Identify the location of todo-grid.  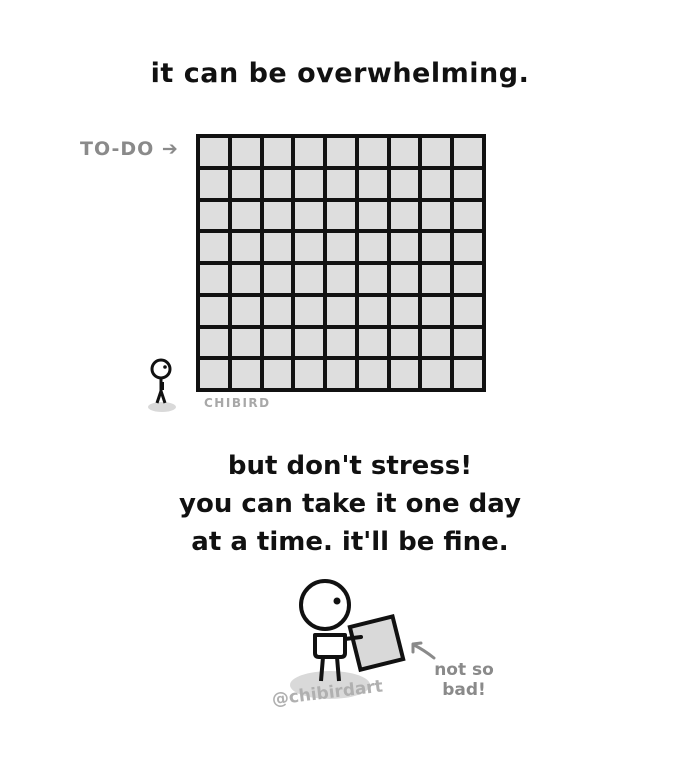
(341, 263).